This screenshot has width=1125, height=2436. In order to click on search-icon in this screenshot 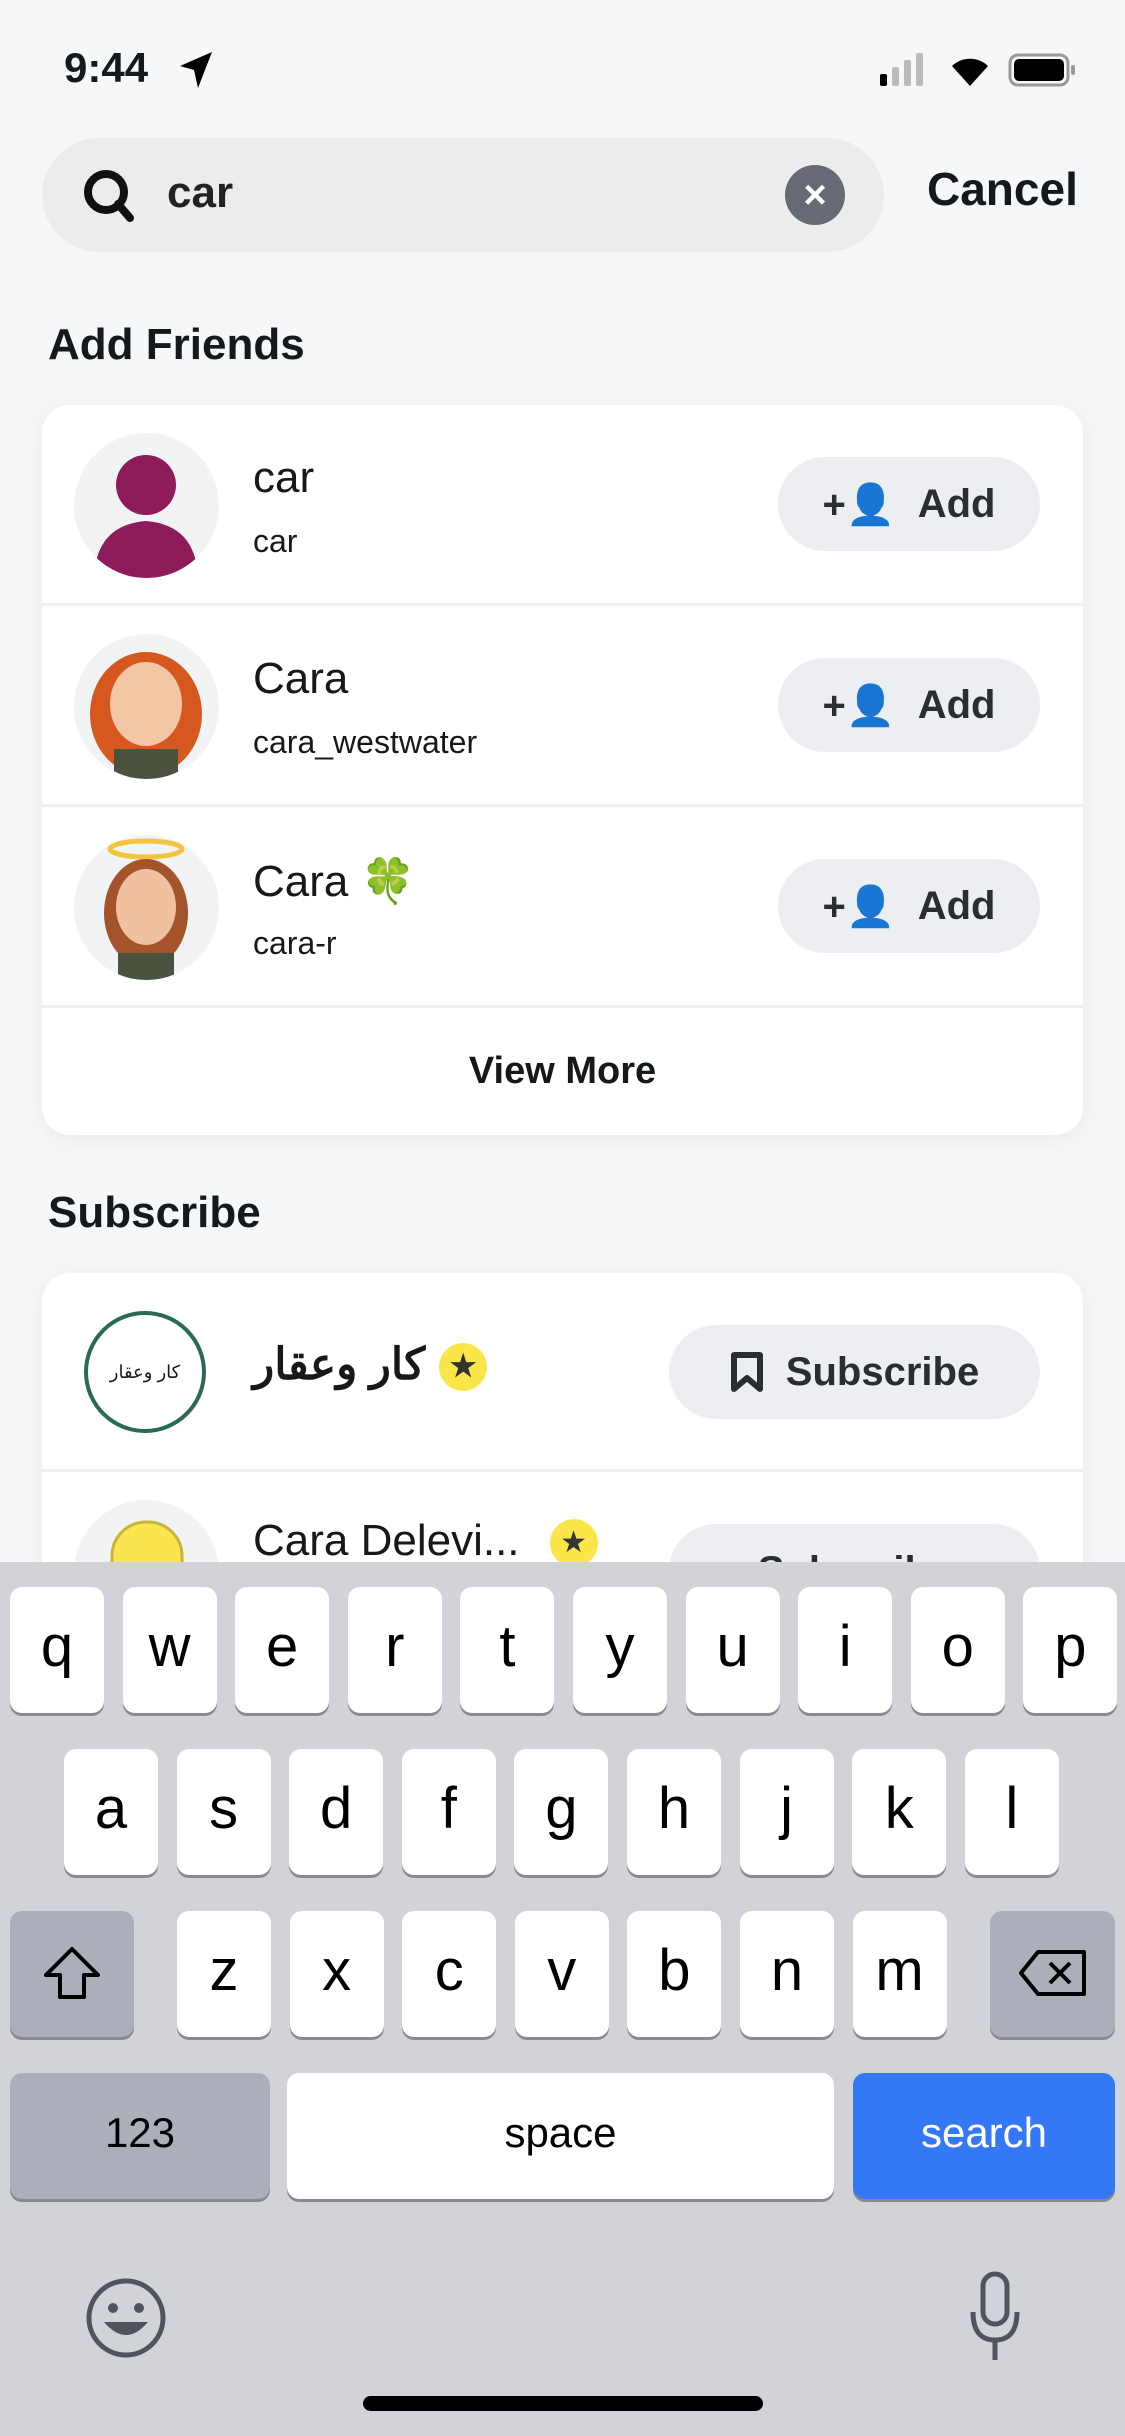, I will do `click(109, 196)`.